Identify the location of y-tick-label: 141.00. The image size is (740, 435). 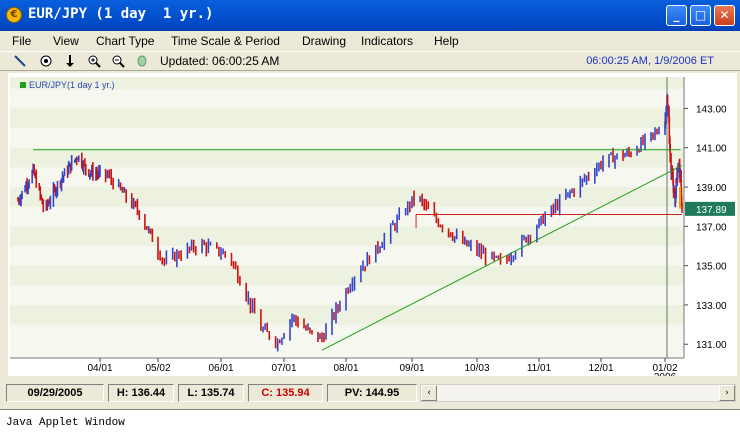
(711, 149).